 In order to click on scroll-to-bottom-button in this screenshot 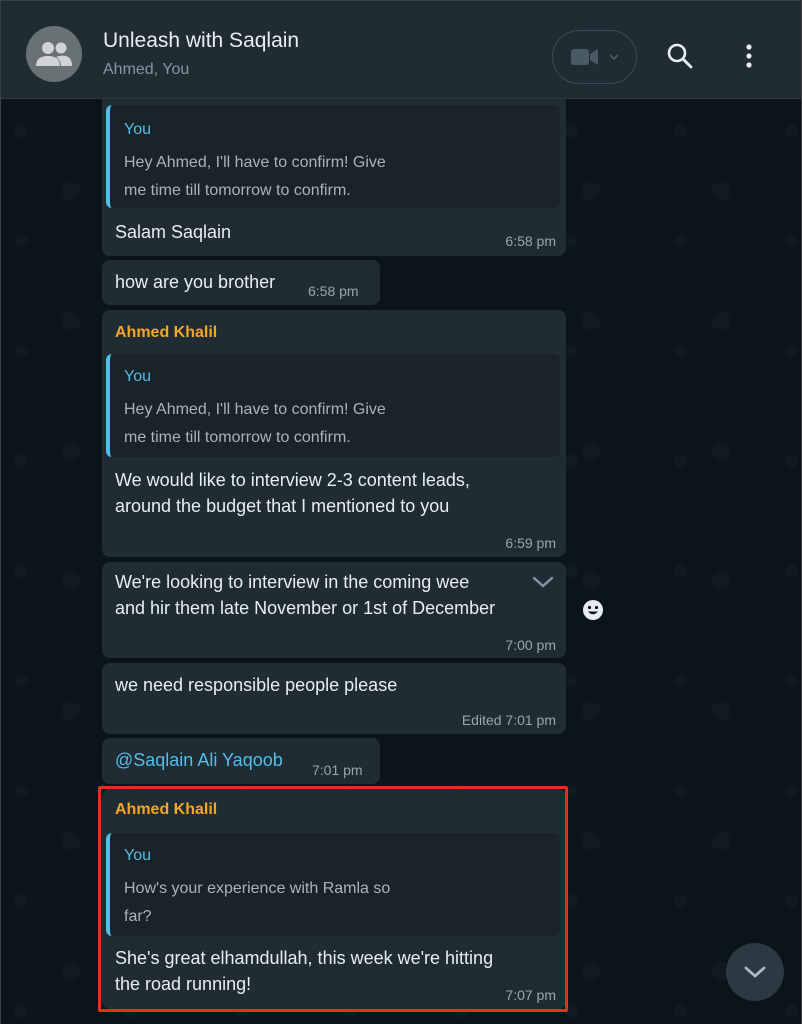, I will do `click(755, 972)`.